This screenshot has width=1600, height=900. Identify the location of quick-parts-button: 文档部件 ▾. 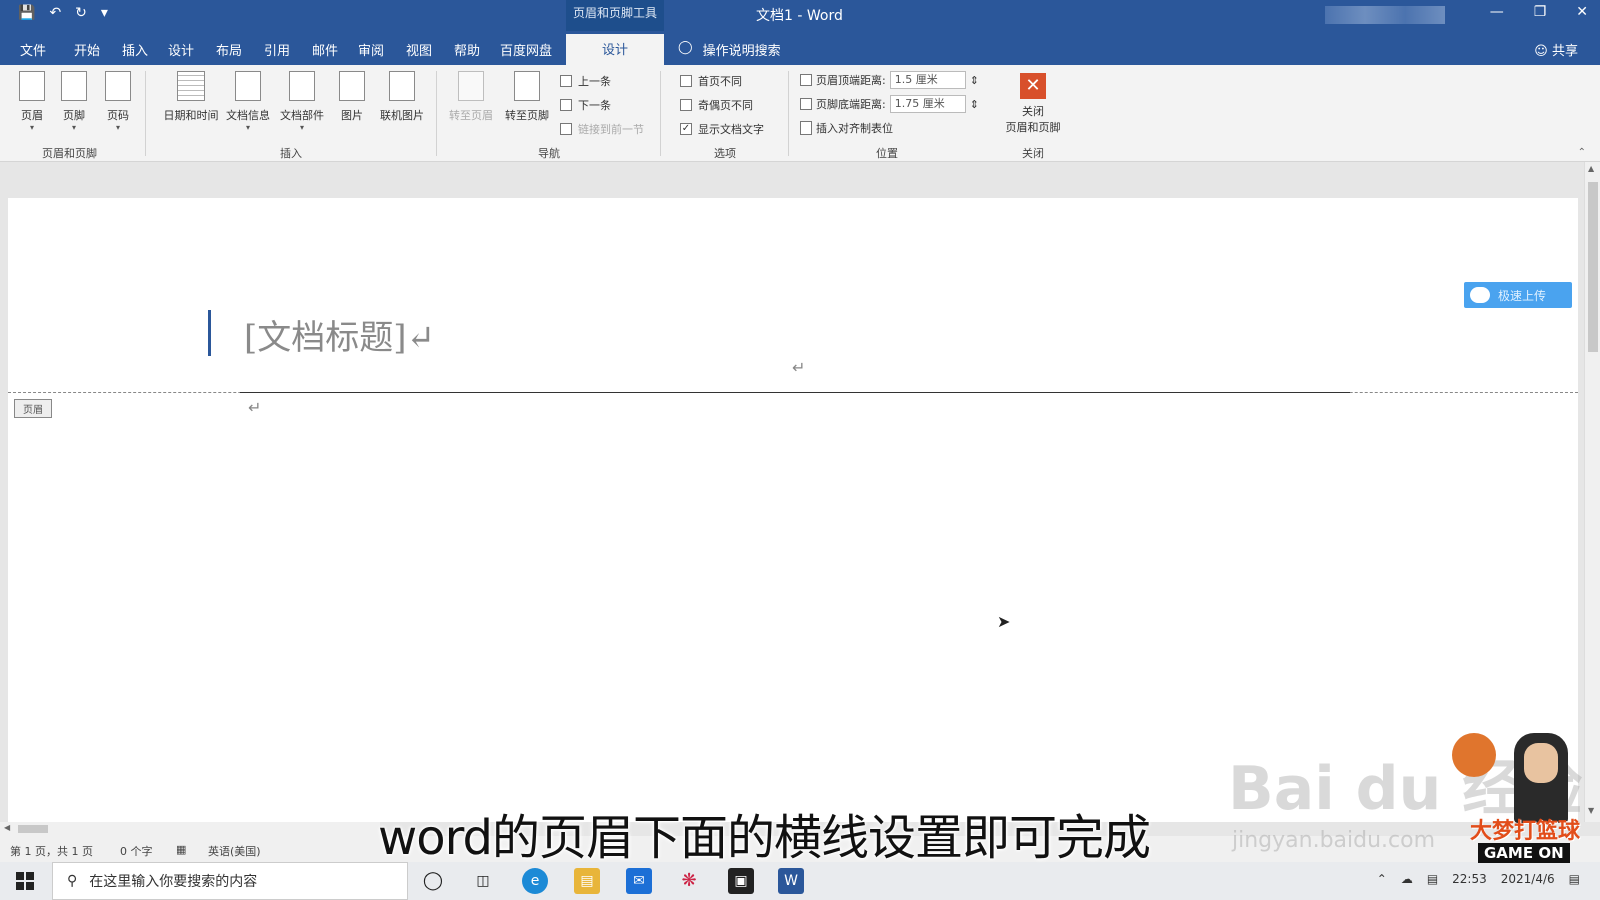
(302, 101).